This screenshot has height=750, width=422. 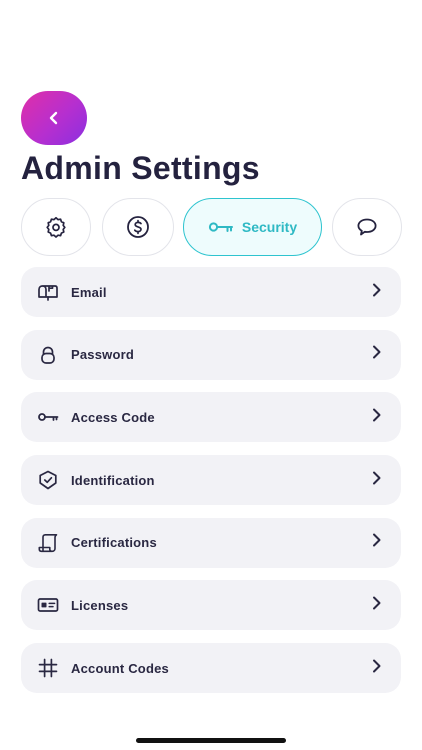 I want to click on back-button, so click(x=54, y=118).